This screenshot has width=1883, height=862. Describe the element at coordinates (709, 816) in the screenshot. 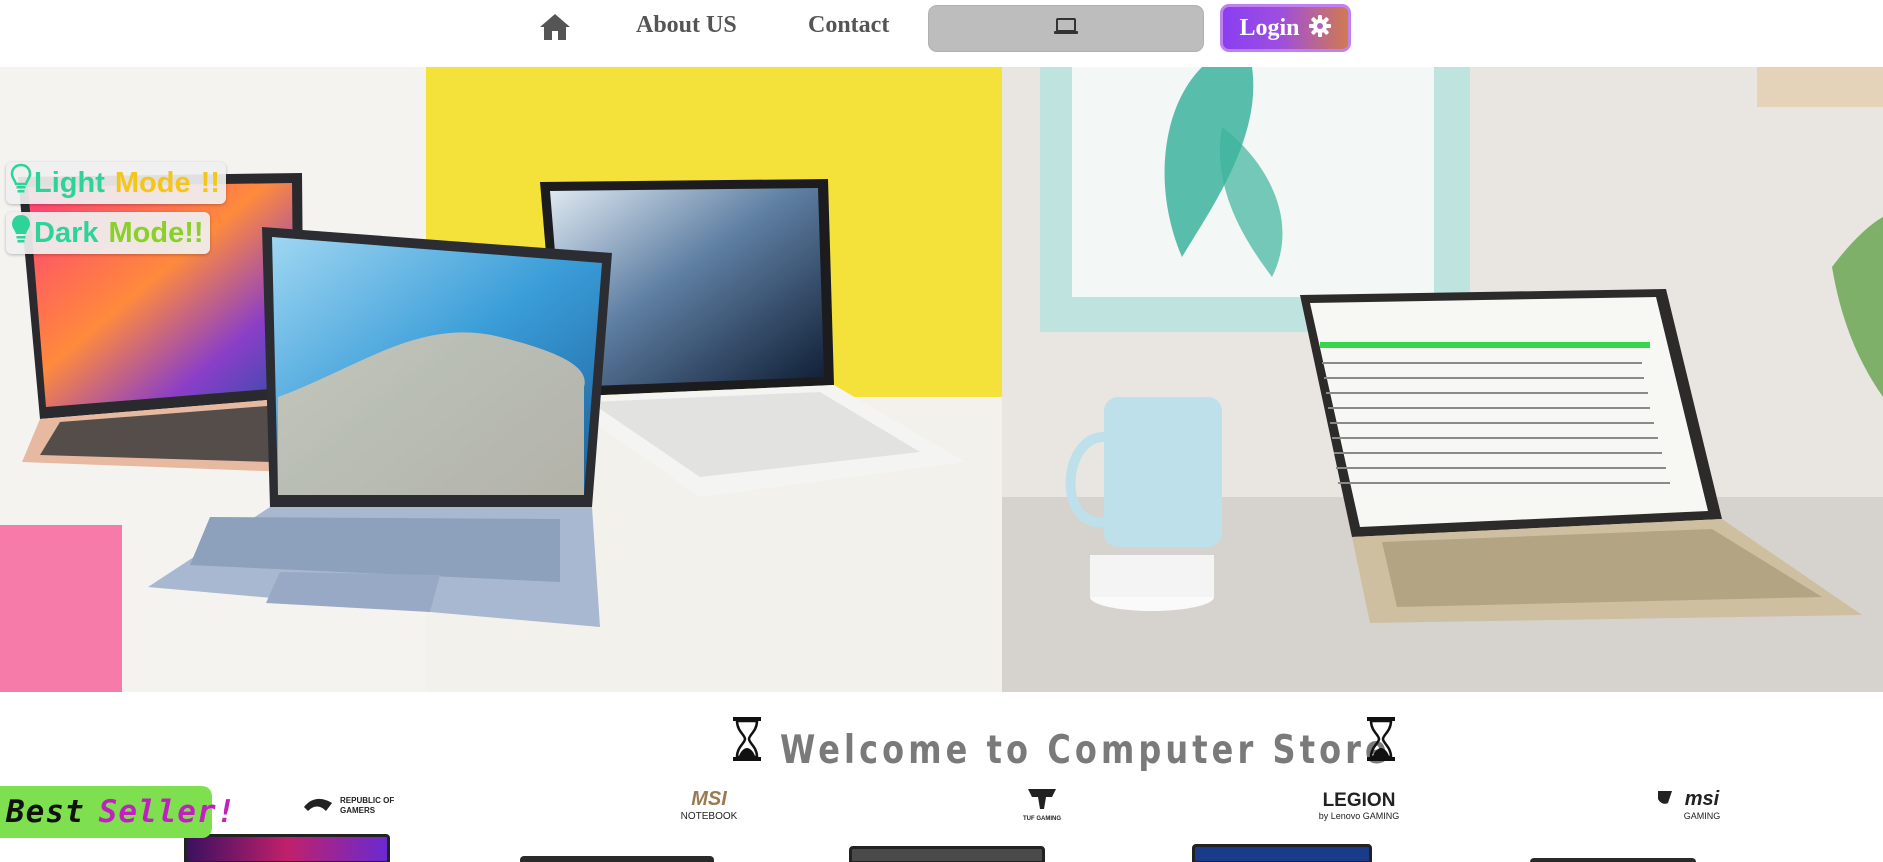

I see `msi-notebook-line2: NOTEBOOK` at that location.